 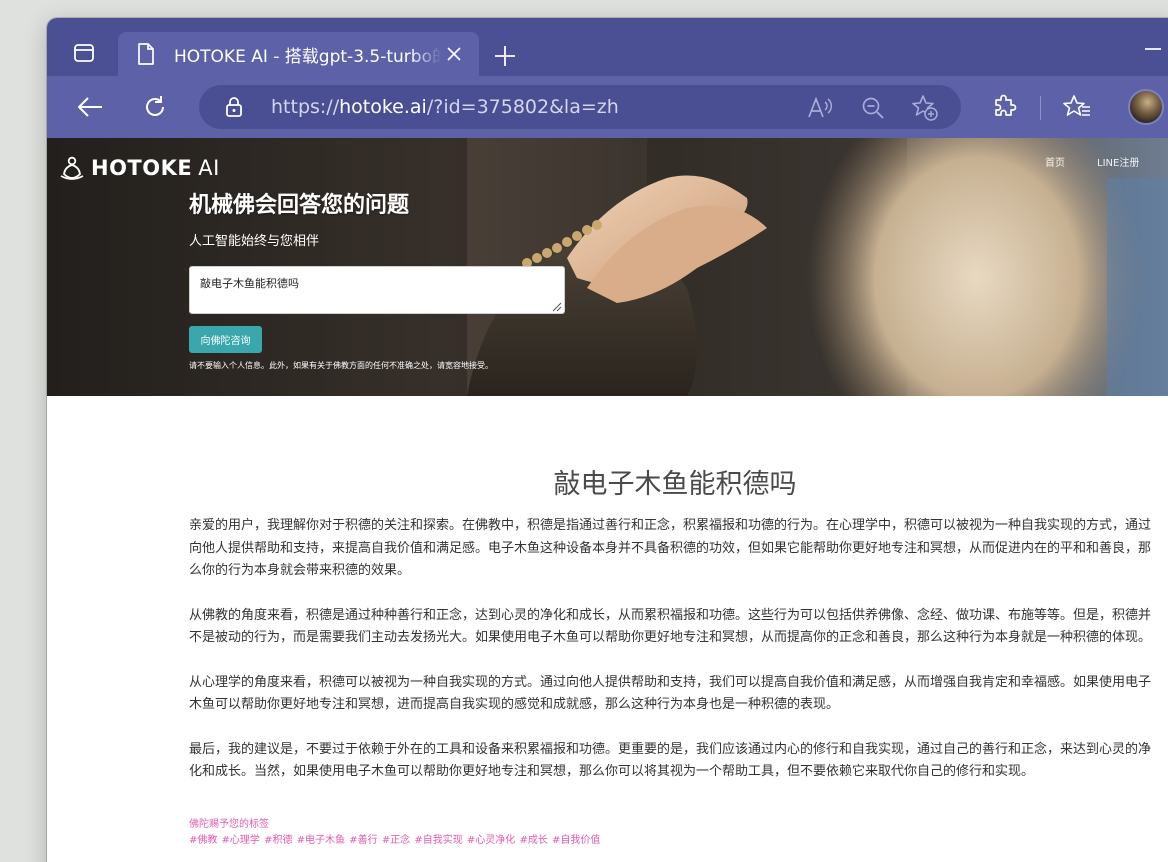 I want to click on url-path: /?id=375802&la=zh, so click(x=522, y=107).